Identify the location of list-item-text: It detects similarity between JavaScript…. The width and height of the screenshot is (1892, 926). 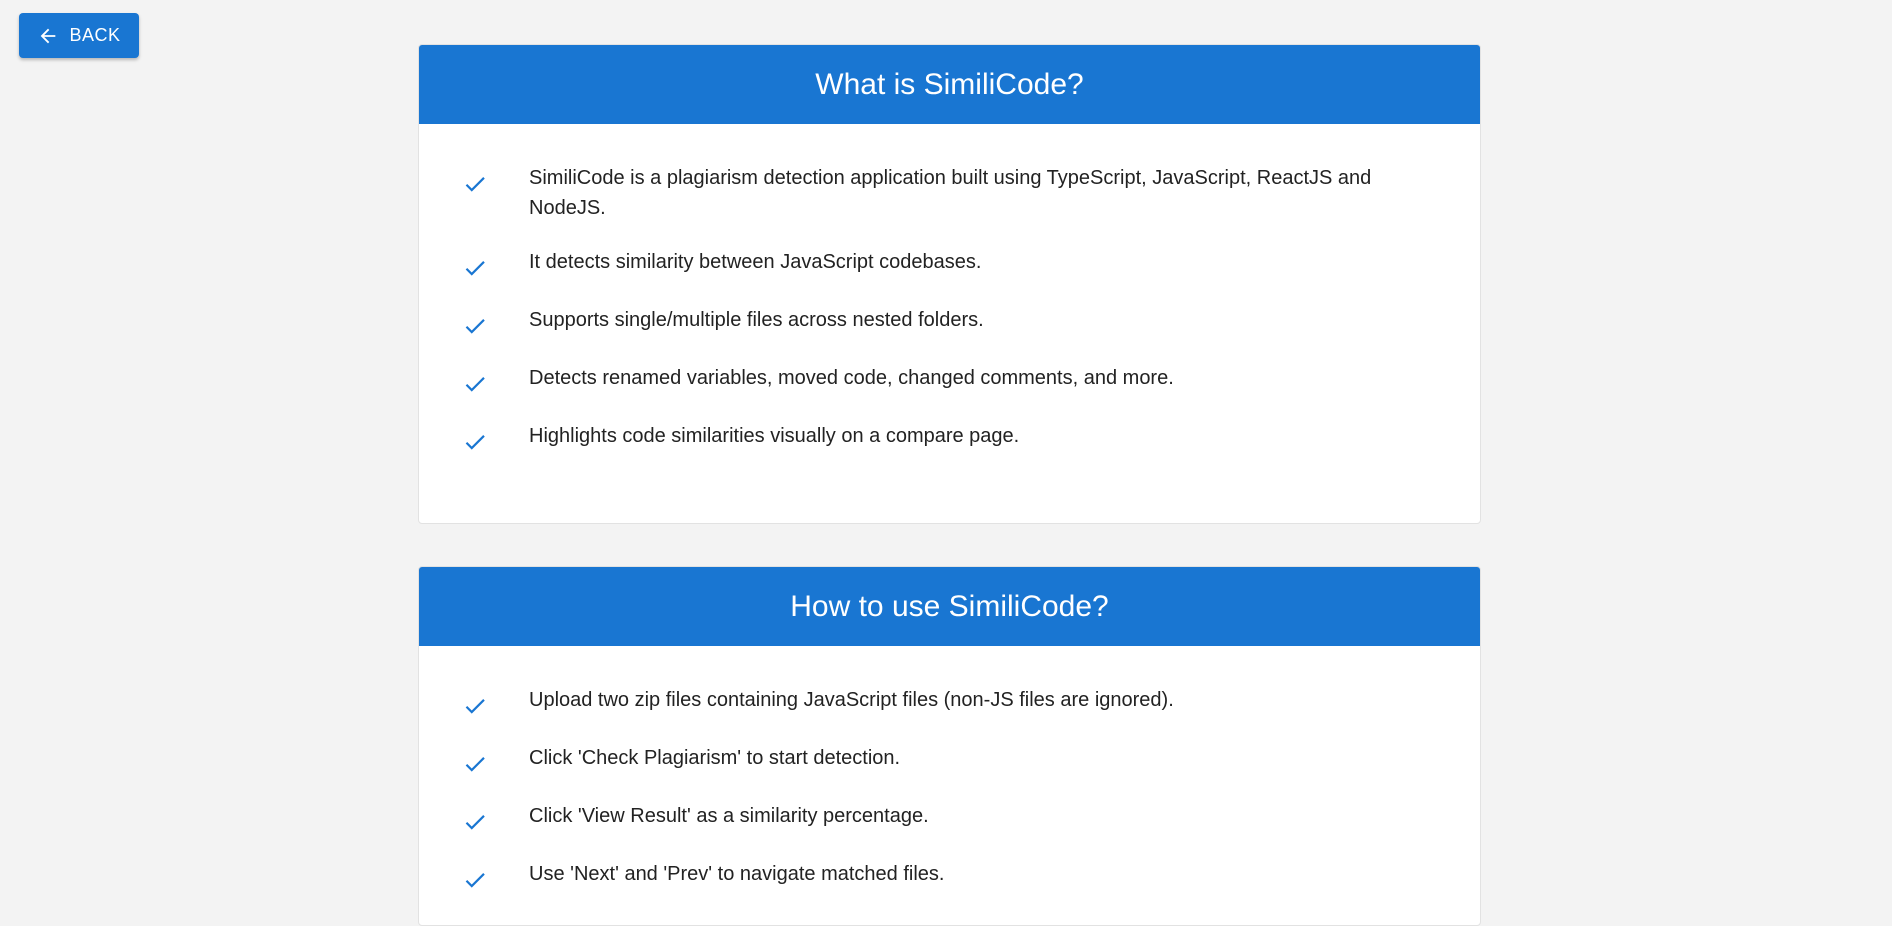
(755, 262).